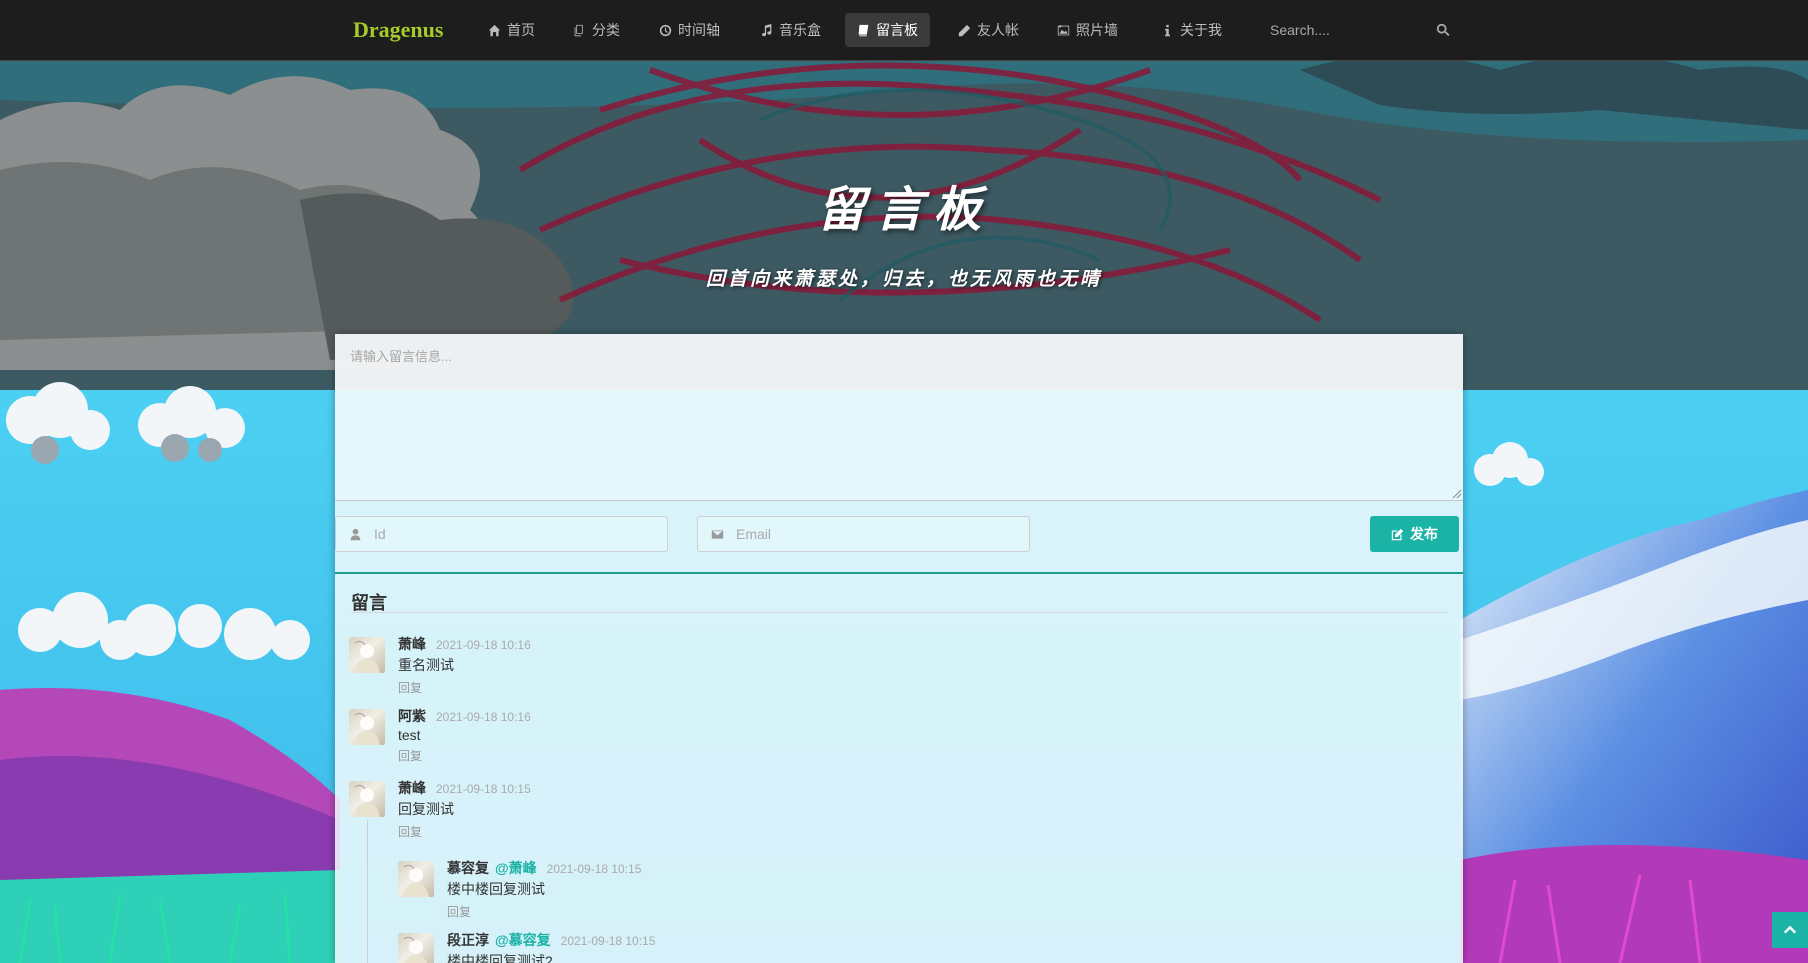 The height and width of the screenshot is (963, 1808). I want to click on nav-label: 分类, so click(606, 30).